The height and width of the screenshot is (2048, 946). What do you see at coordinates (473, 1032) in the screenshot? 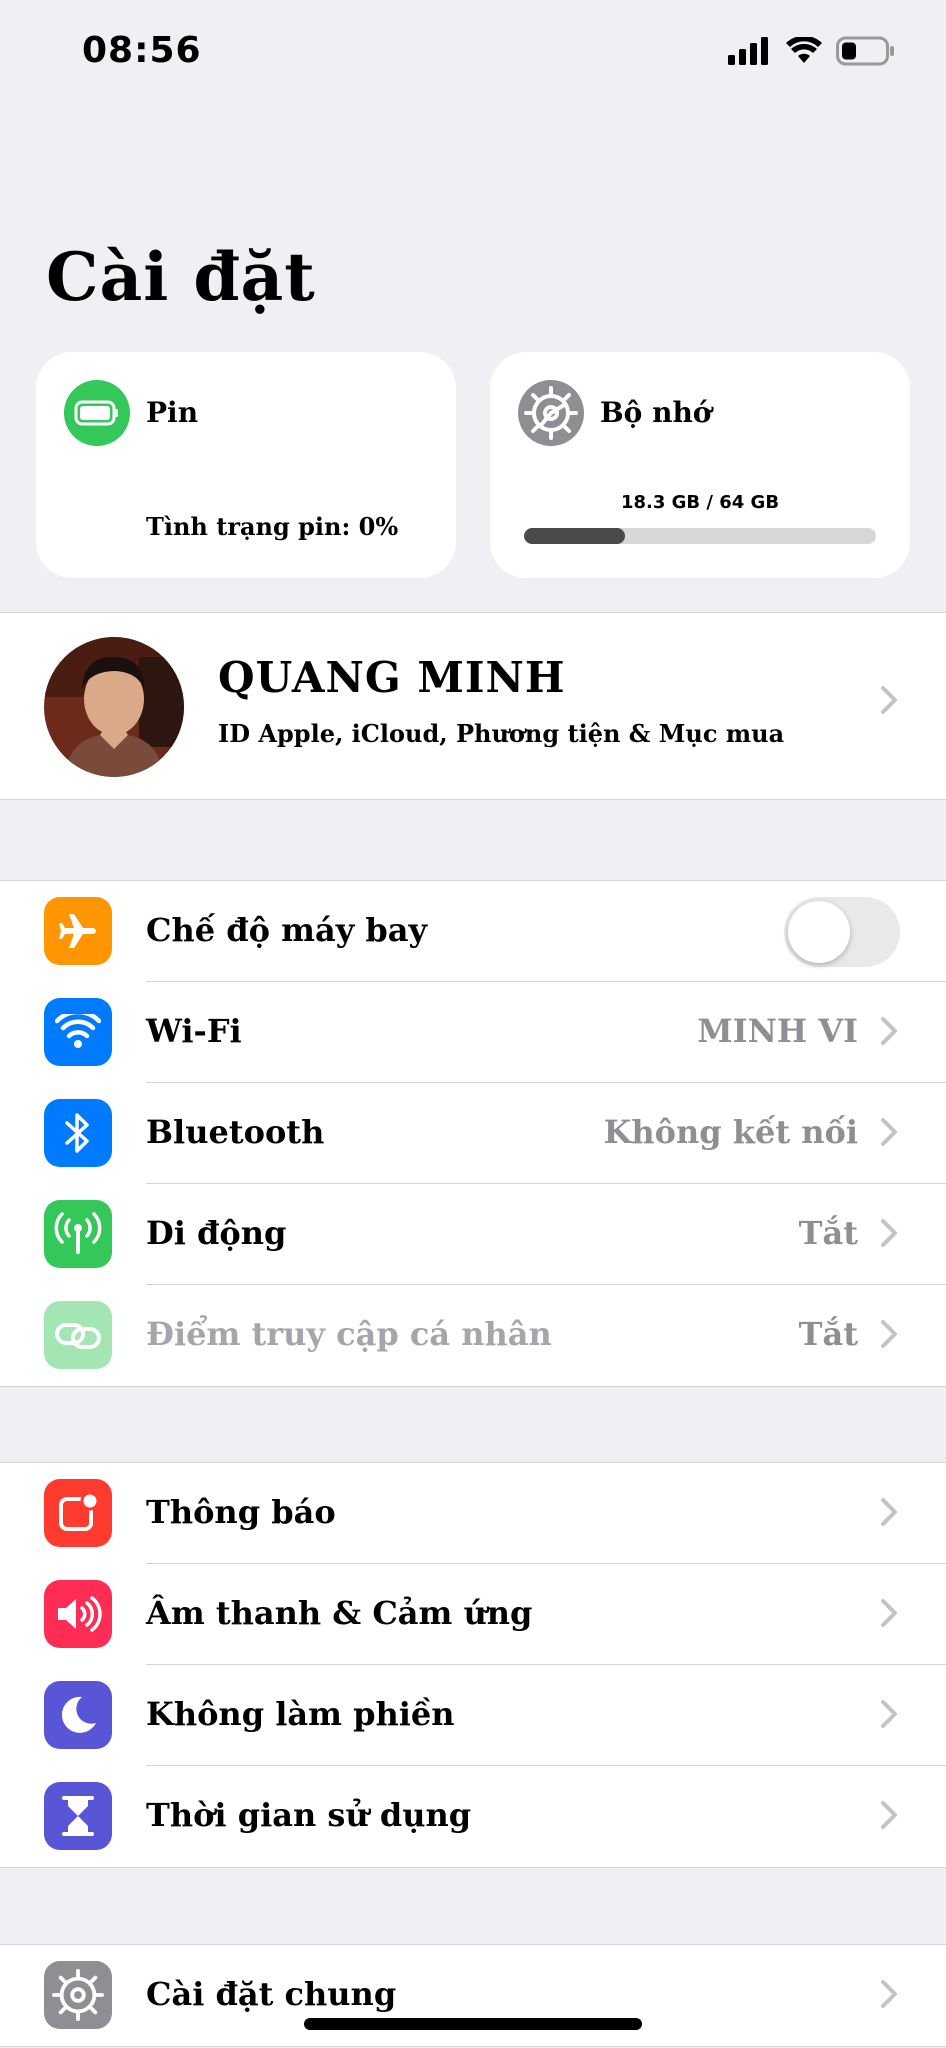
I see `settings-row-wifi: Wi-Fi MINH VI` at bounding box center [473, 1032].